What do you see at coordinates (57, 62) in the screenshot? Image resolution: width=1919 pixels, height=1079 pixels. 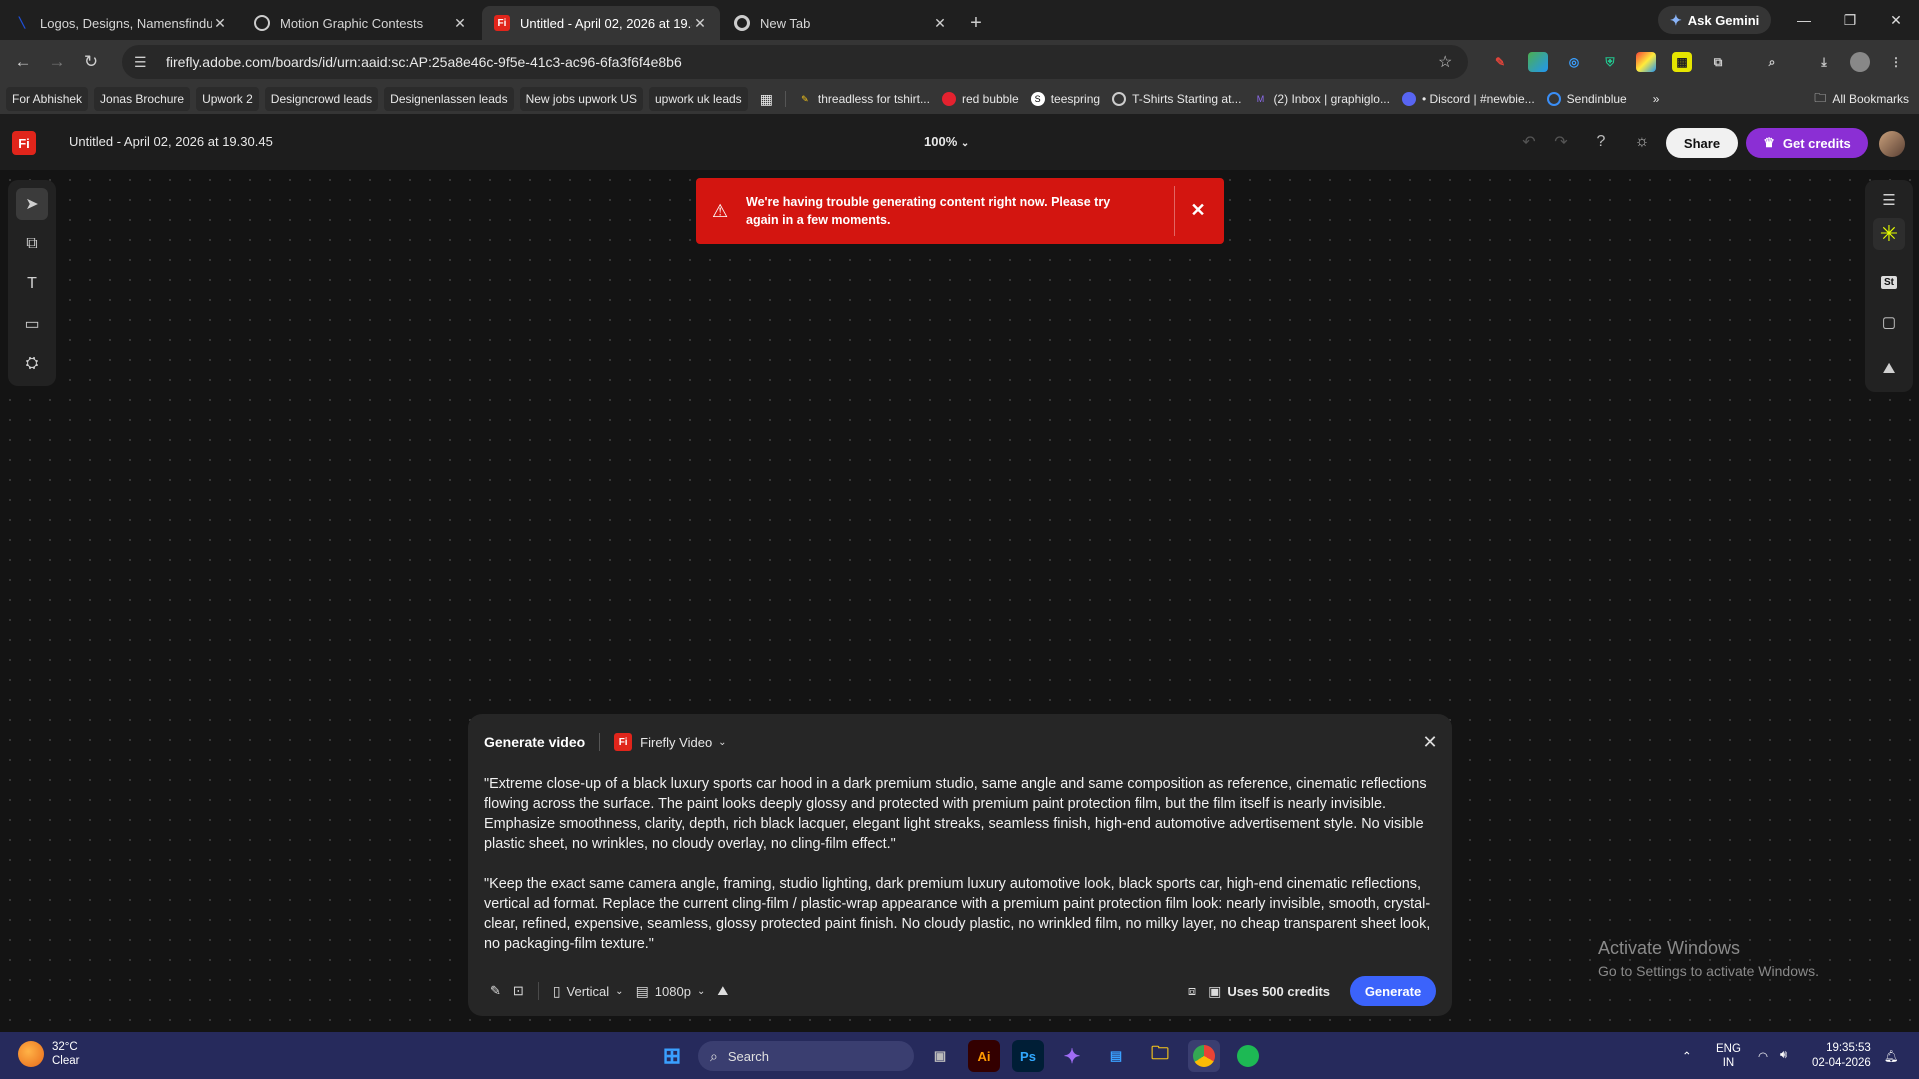 I see `forward-icon: →` at bounding box center [57, 62].